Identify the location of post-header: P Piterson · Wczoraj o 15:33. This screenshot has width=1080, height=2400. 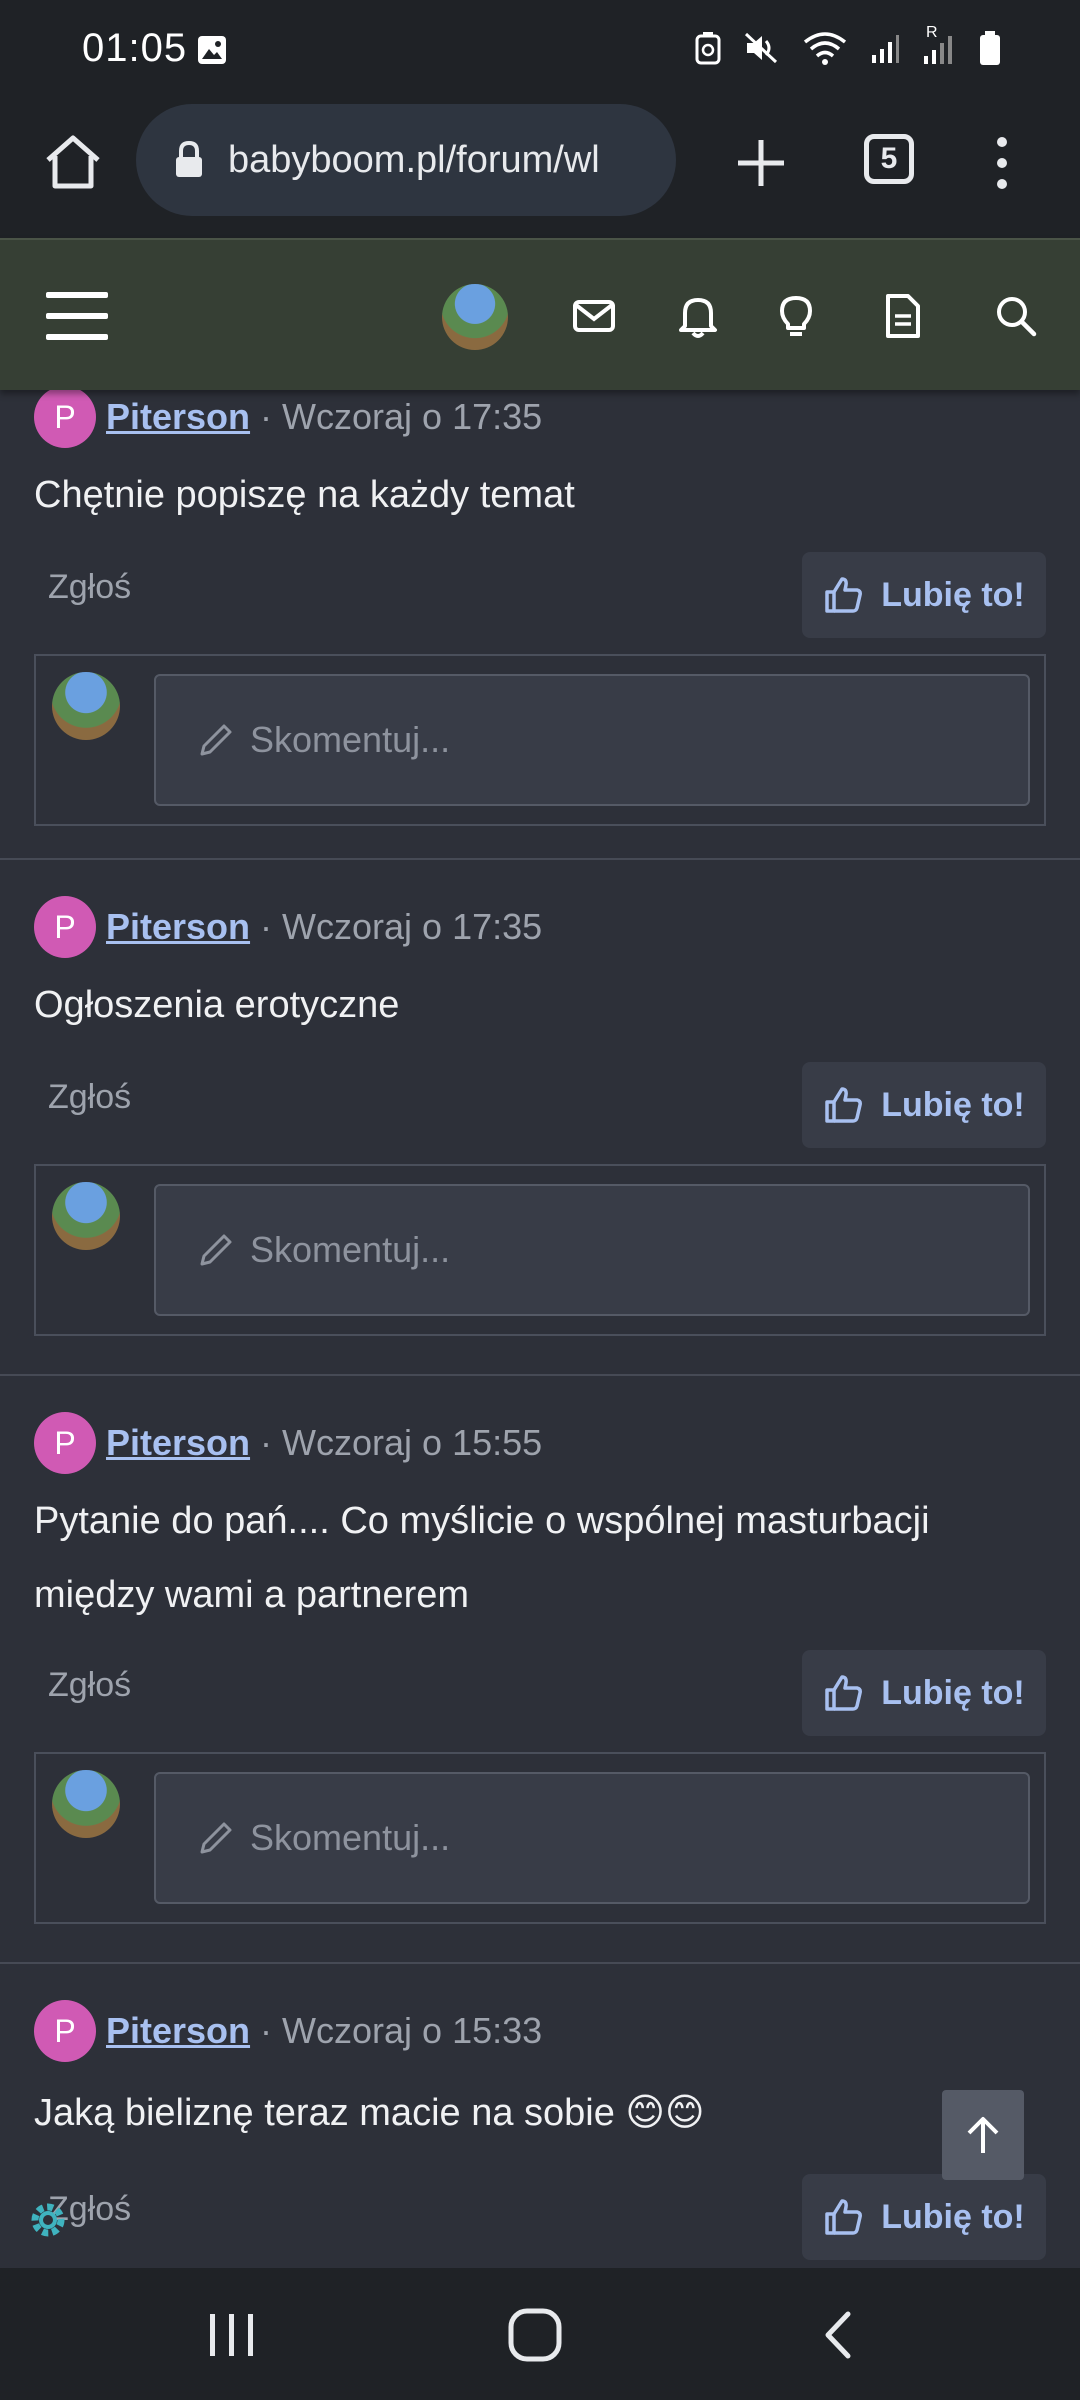
(288, 2031).